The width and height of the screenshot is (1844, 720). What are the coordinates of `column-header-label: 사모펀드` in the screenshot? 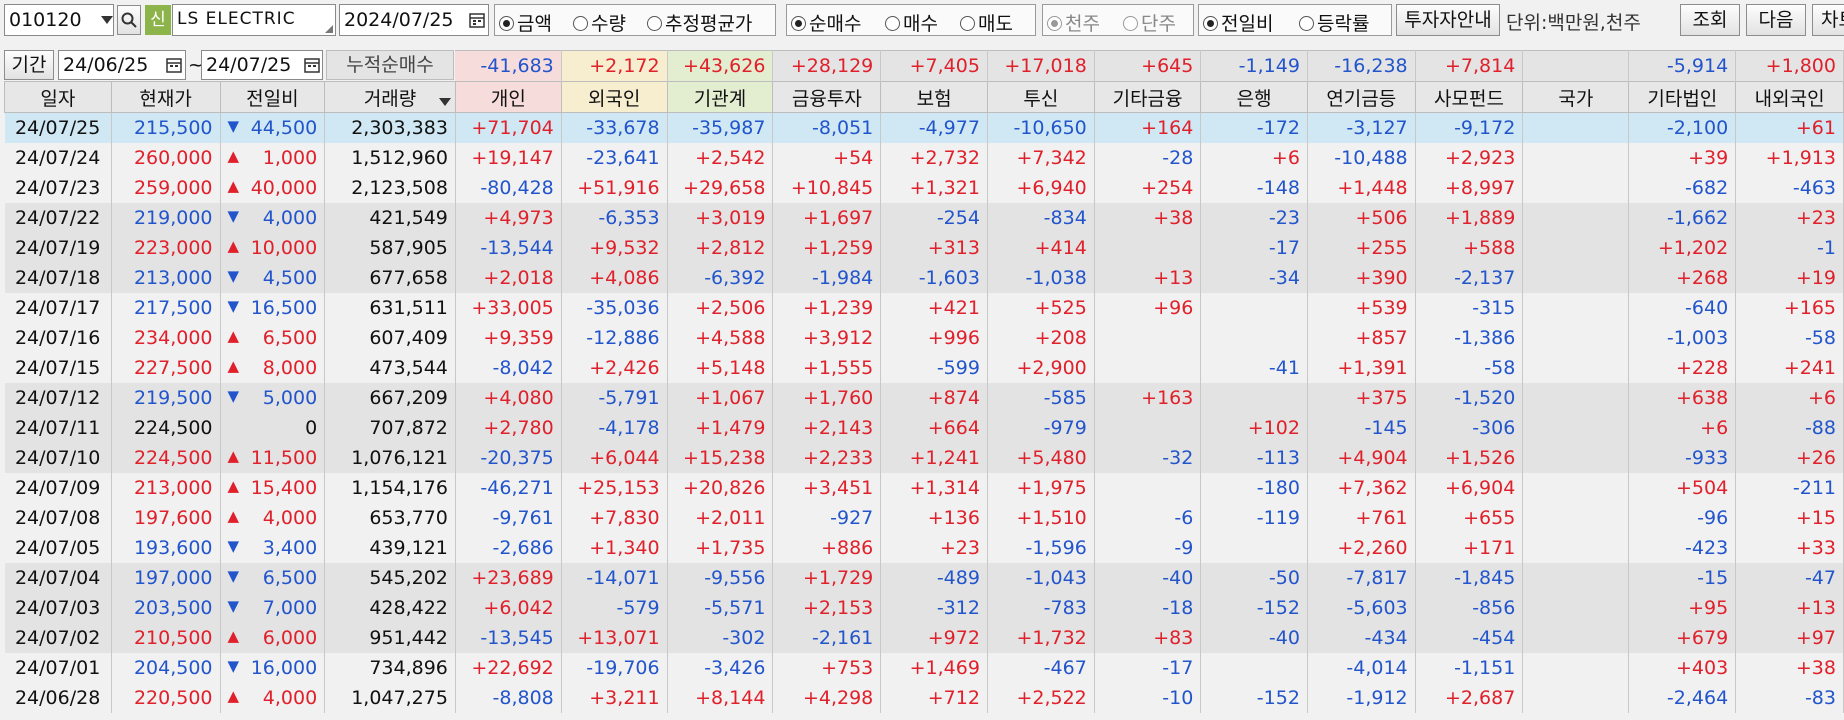 It's located at (1469, 98).